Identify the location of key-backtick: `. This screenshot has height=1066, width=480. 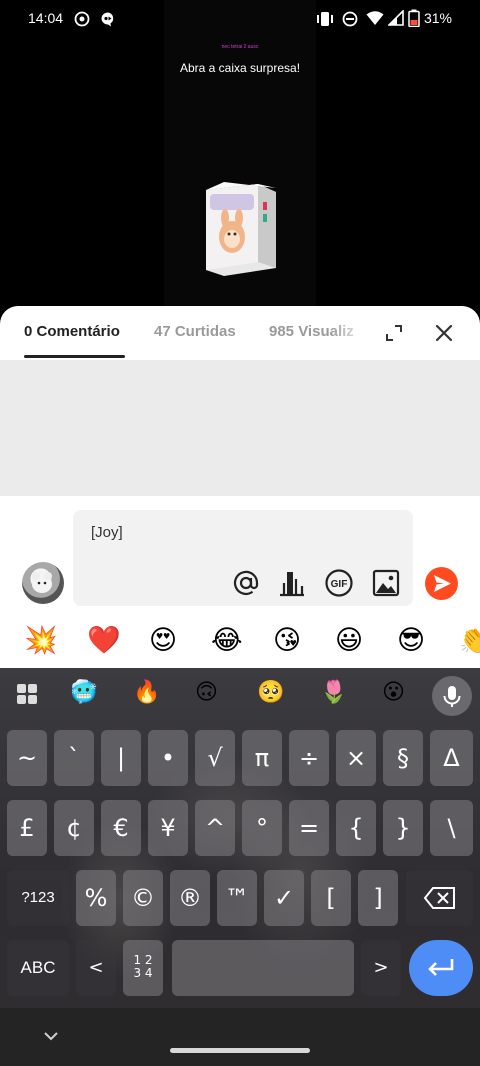
(74, 758).